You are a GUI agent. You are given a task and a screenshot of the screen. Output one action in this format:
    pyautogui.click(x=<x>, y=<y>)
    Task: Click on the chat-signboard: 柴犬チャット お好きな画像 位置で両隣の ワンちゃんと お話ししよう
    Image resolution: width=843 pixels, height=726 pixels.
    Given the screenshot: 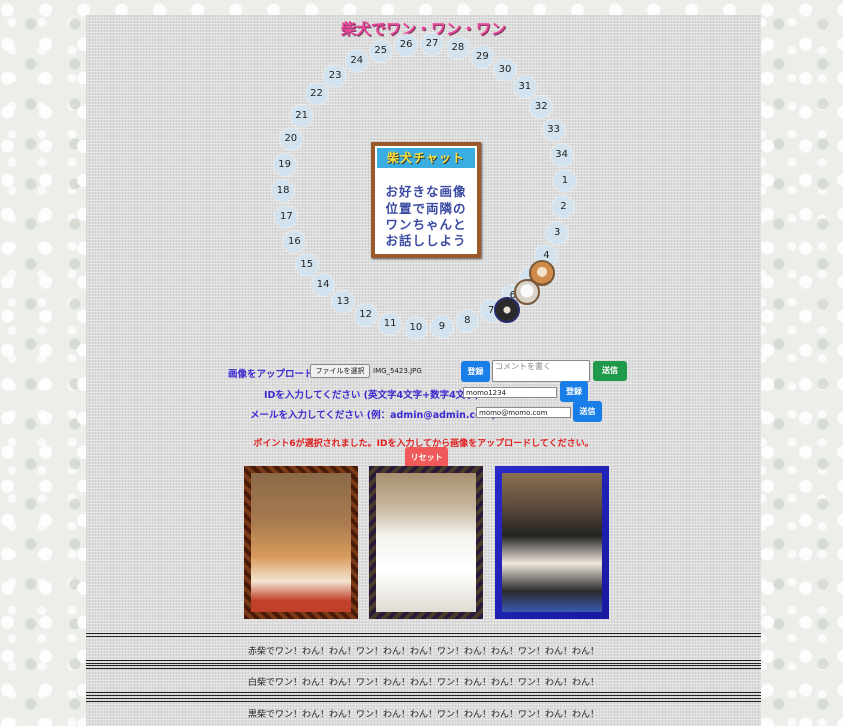 What is the action you would take?
    pyautogui.click(x=426, y=200)
    